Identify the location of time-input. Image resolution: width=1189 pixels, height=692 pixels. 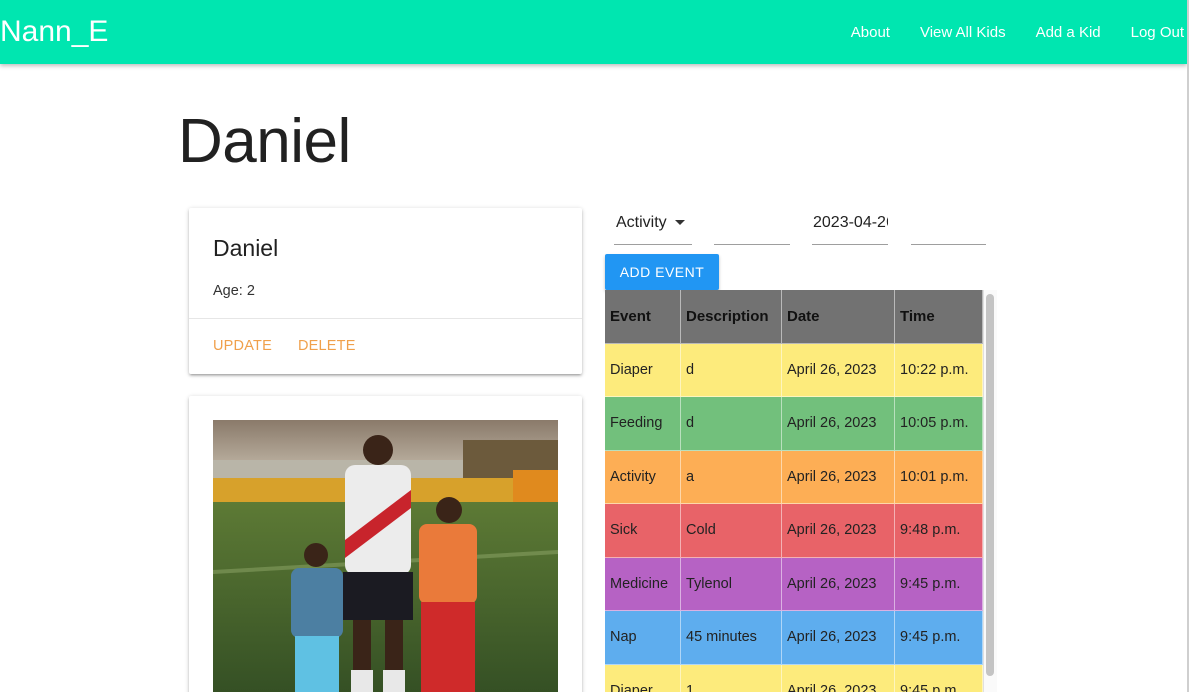
(948, 225).